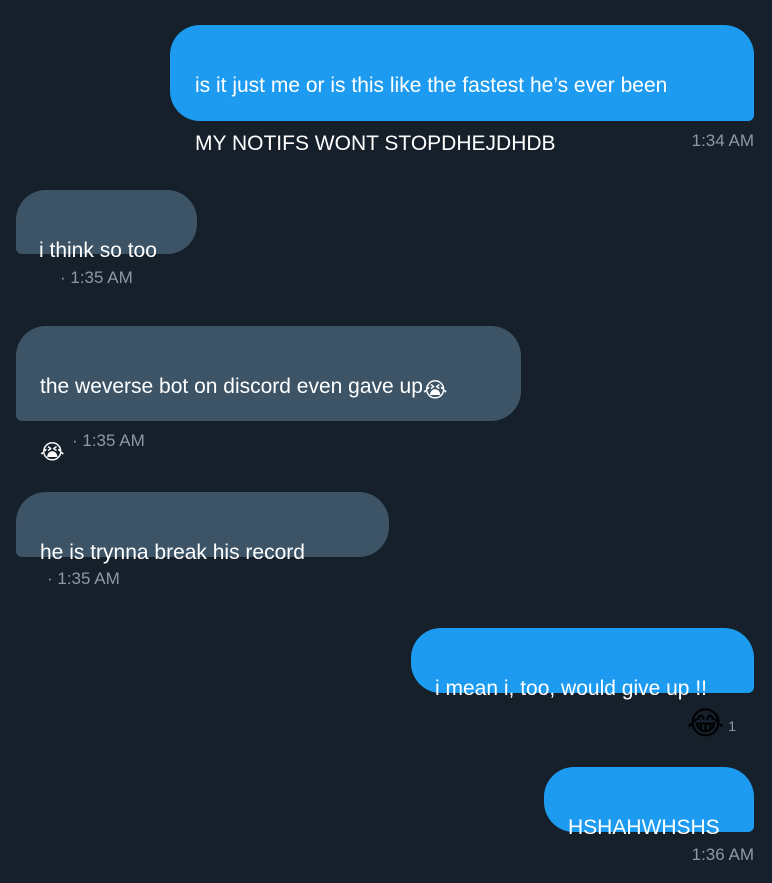  I want to click on message-timestamp: 1:34 AM, so click(722, 140).